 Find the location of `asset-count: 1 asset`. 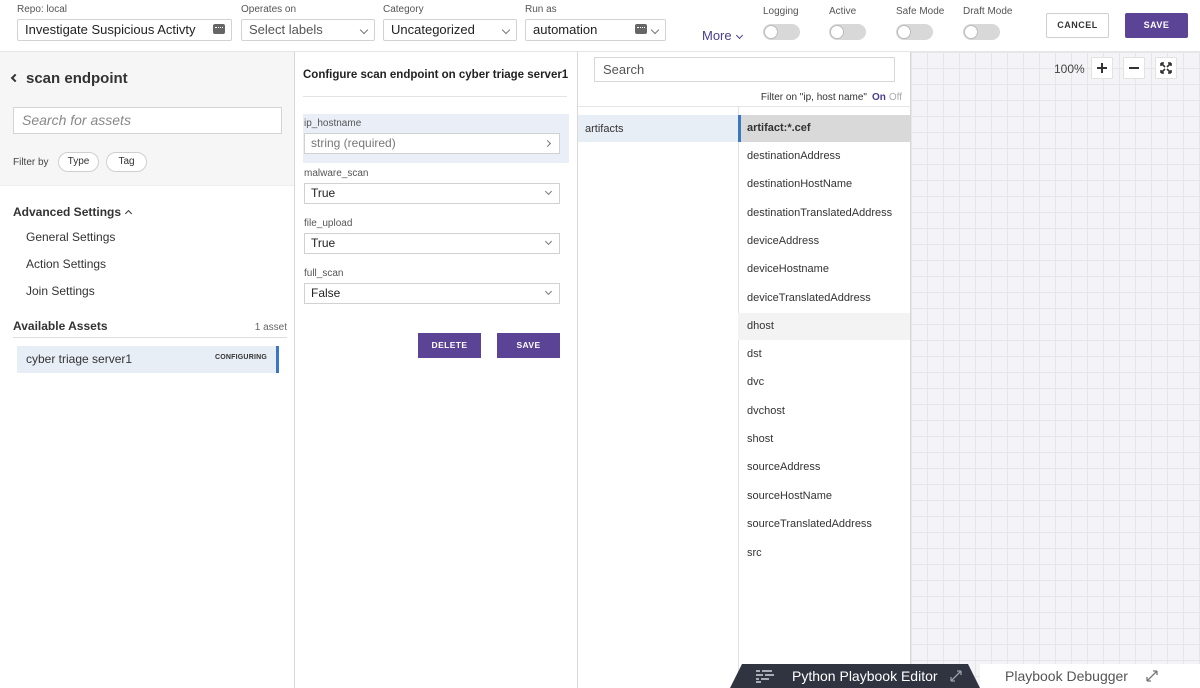

asset-count: 1 asset is located at coordinates (270, 327).